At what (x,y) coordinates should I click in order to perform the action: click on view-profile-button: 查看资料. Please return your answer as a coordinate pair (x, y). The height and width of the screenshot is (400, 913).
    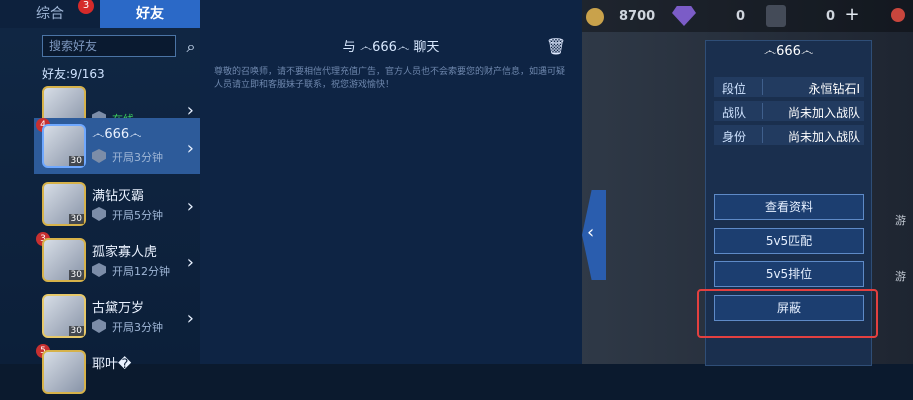
    Looking at the image, I should click on (789, 207).